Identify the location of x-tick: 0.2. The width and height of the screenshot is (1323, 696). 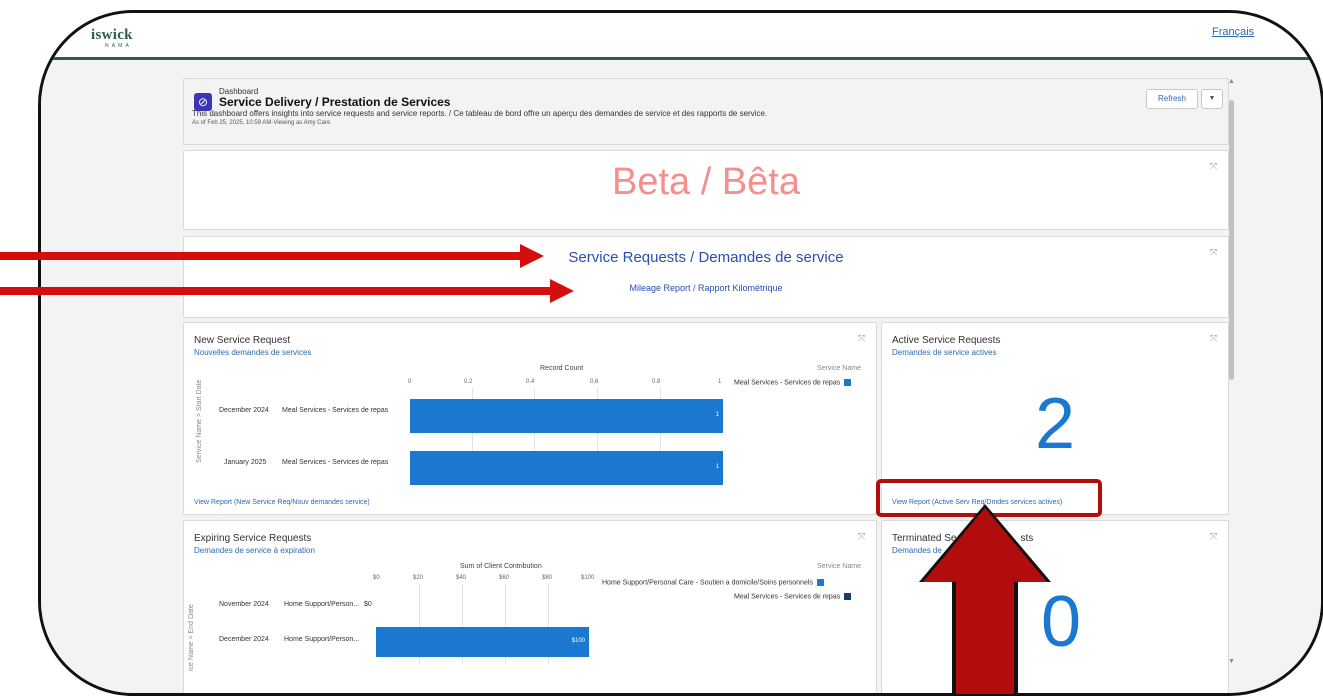
(468, 382).